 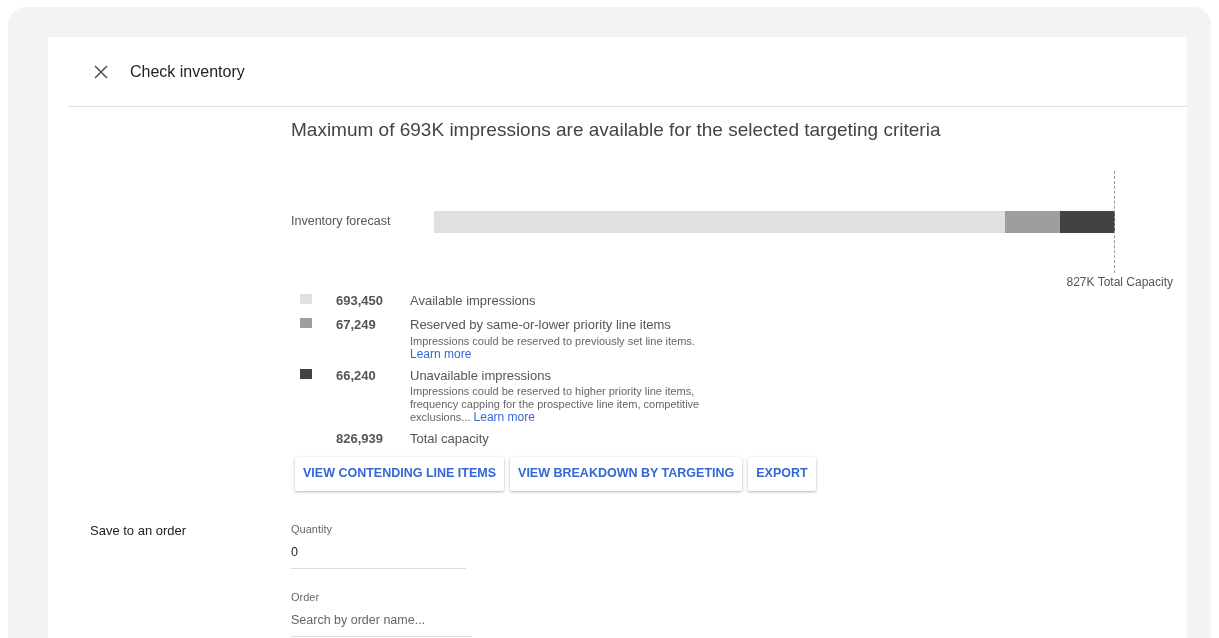 What do you see at coordinates (341, 222) in the screenshot?
I see `chart-label: Inventory forecast` at bounding box center [341, 222].